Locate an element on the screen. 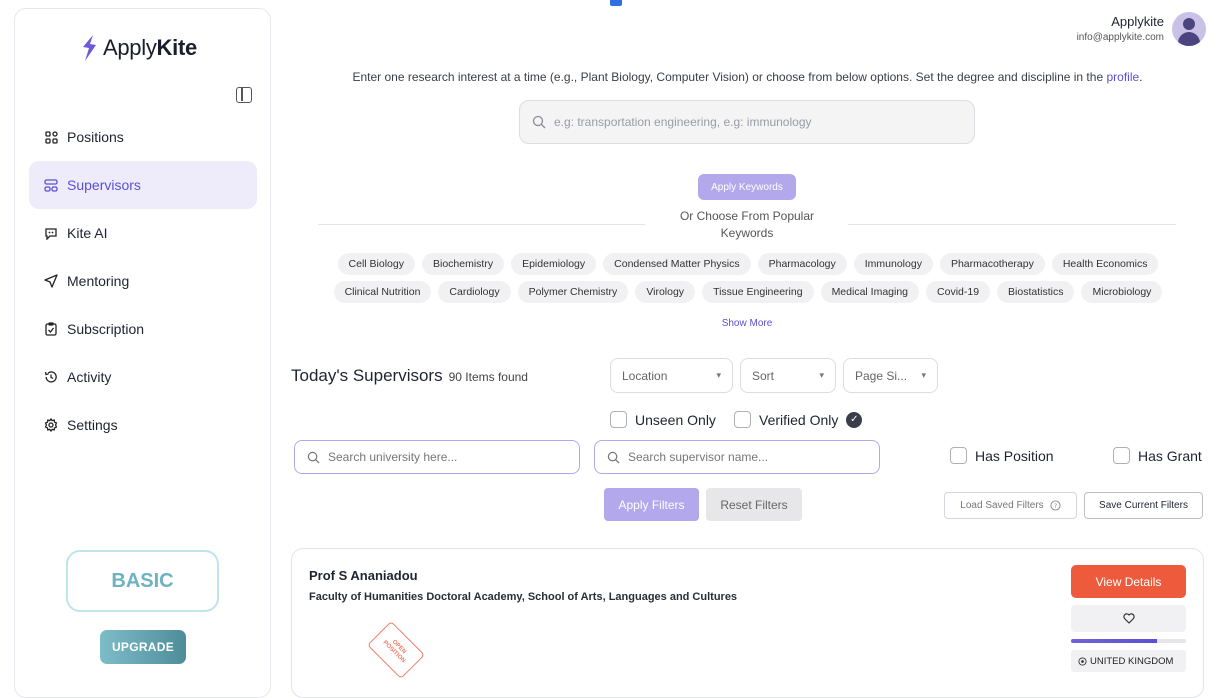 This screenshot has height=698, width=1228. keyword-chip: Polymer Chemistry is located at coordinates (573, 292).